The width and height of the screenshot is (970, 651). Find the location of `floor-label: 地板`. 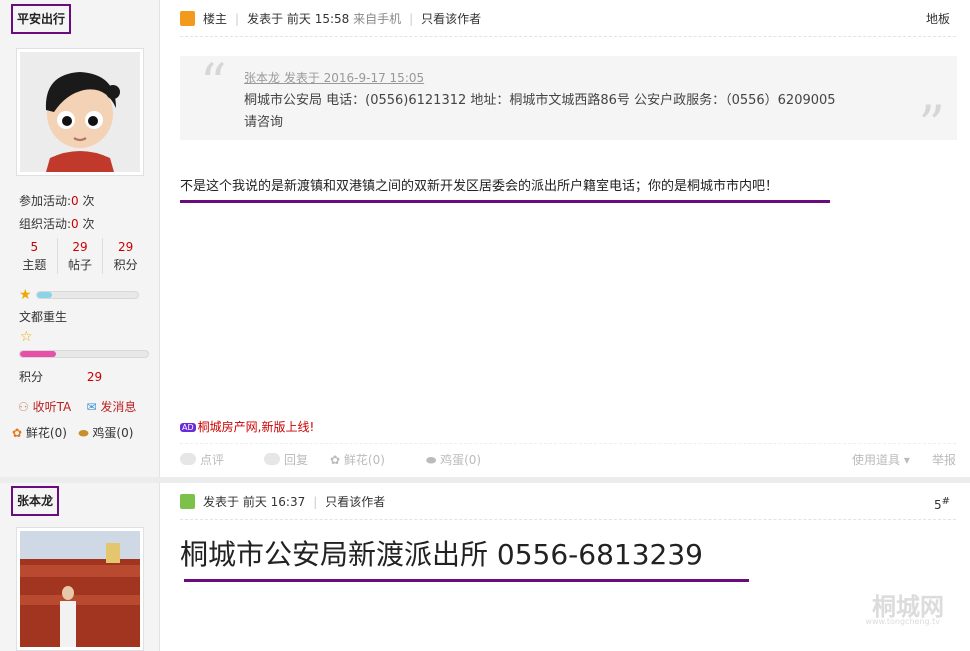

floor-label: 地板 is located at coordinates (938, 19).